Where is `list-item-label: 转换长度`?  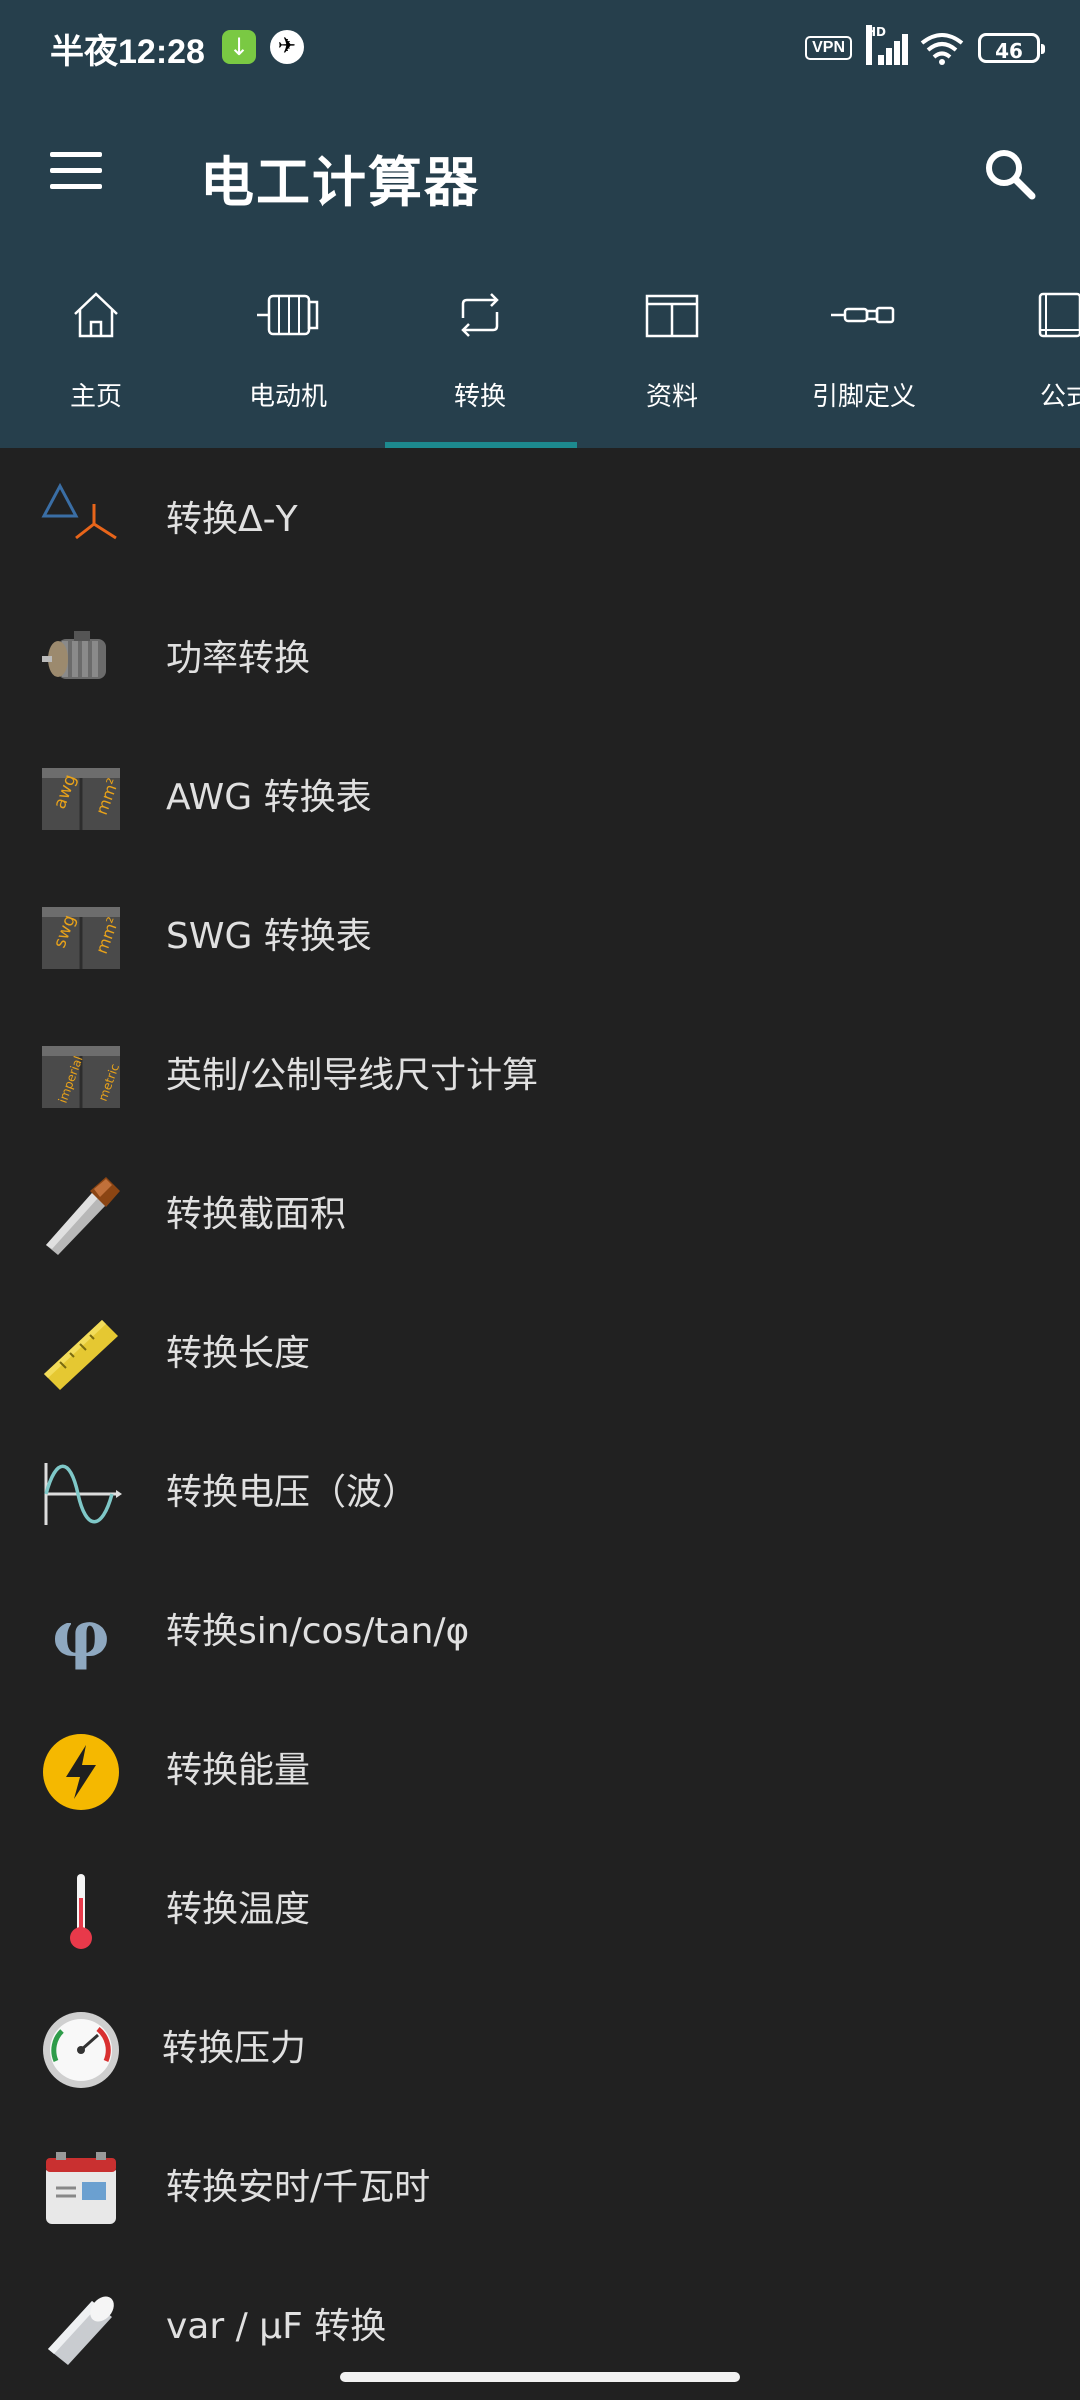
list-item-label: 转换长度 is located at coordinates (238, 1353).